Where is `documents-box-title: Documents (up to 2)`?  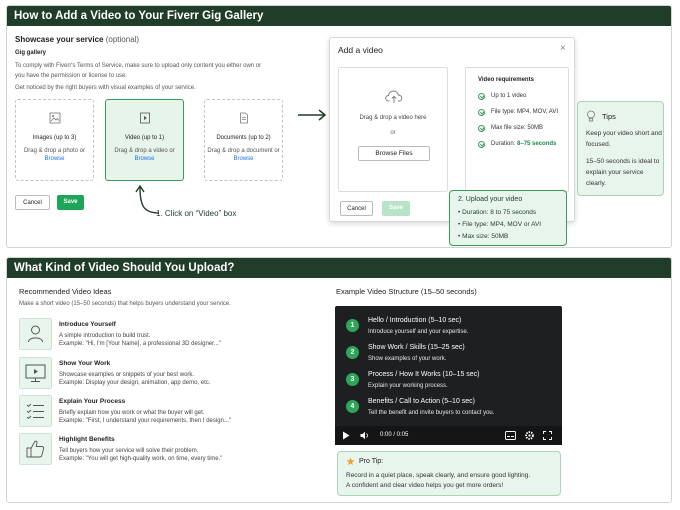 documents-box-title: Documents (up to 2) is located at coordinates (243, 138).